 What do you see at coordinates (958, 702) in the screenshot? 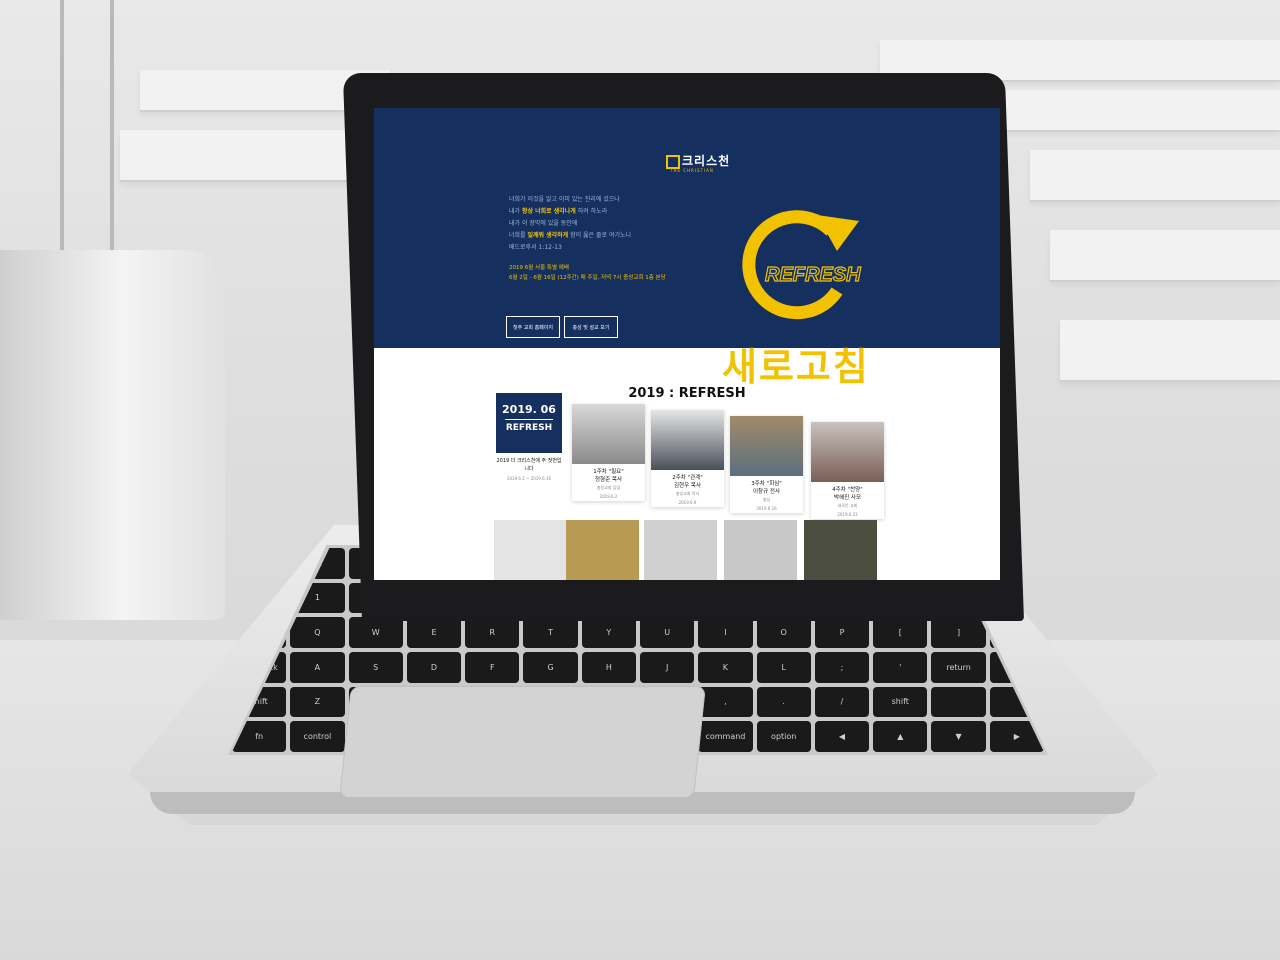
I see `keyboard-key` at bounding box center [958, 702].